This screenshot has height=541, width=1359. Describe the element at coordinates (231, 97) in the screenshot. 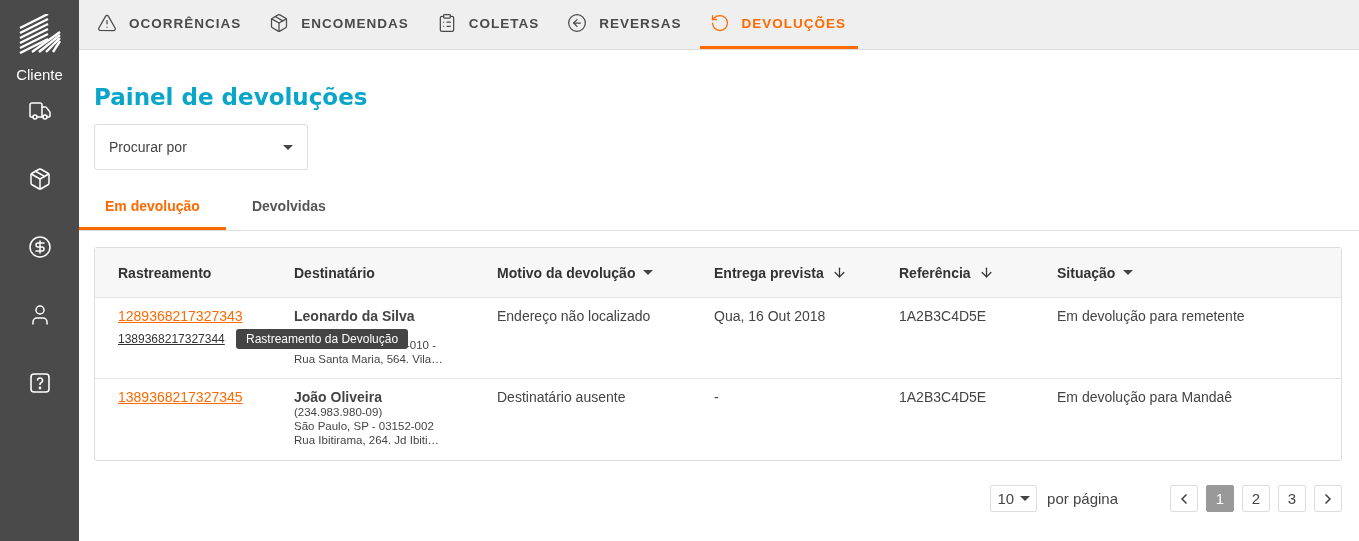

I see `page-title: Painel de devoluções` at that location.